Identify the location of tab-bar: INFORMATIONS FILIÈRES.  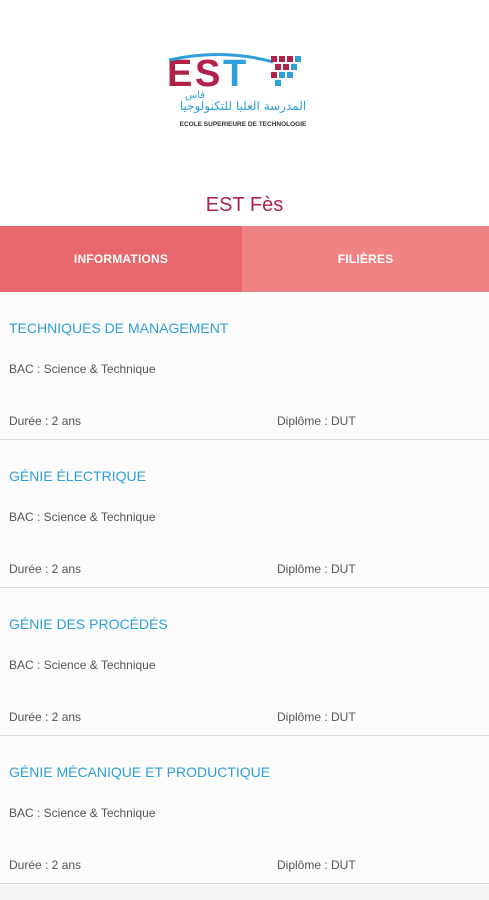
(244, 259).